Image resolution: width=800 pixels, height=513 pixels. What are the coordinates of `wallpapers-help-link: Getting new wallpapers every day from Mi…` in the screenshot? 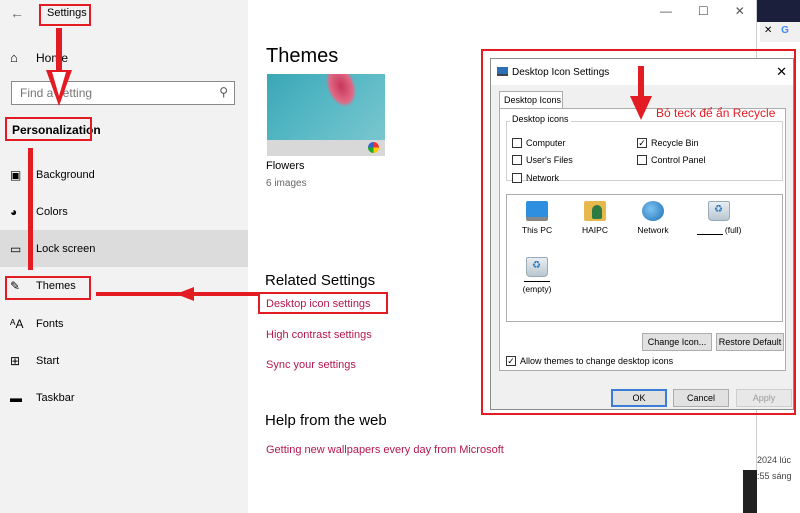 It's located at (385, 450).